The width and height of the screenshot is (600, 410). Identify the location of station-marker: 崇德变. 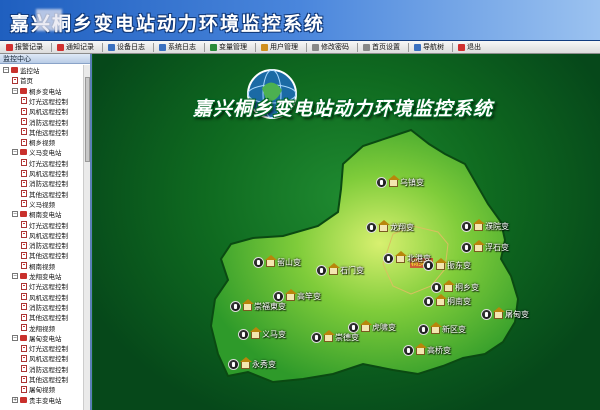
(335, 336).